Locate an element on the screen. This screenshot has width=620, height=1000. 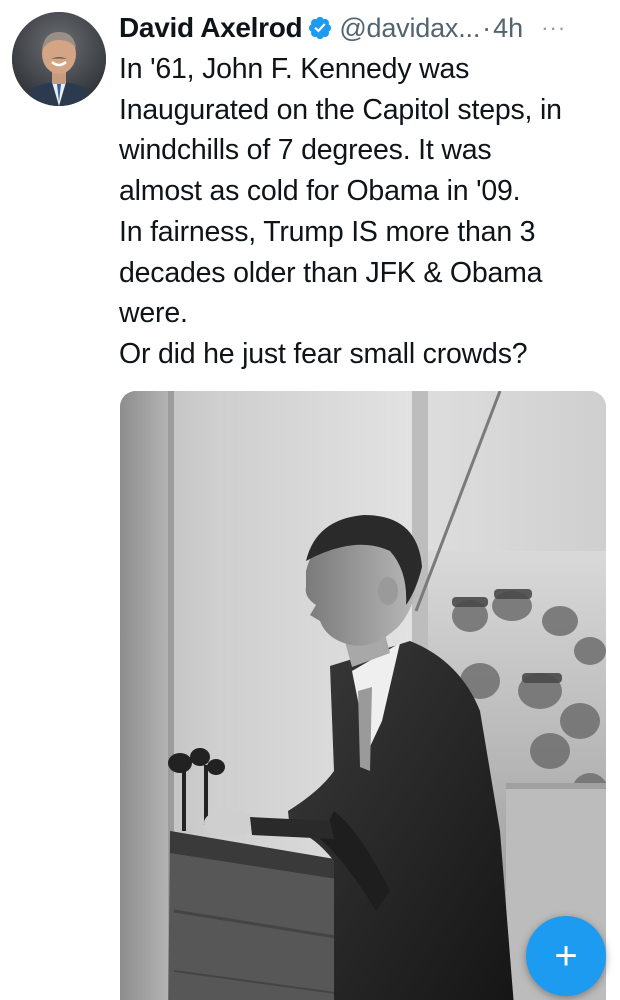
tweet-text-line: In fairness, Trump IS more than 3 is located at coordinates (327, 231).